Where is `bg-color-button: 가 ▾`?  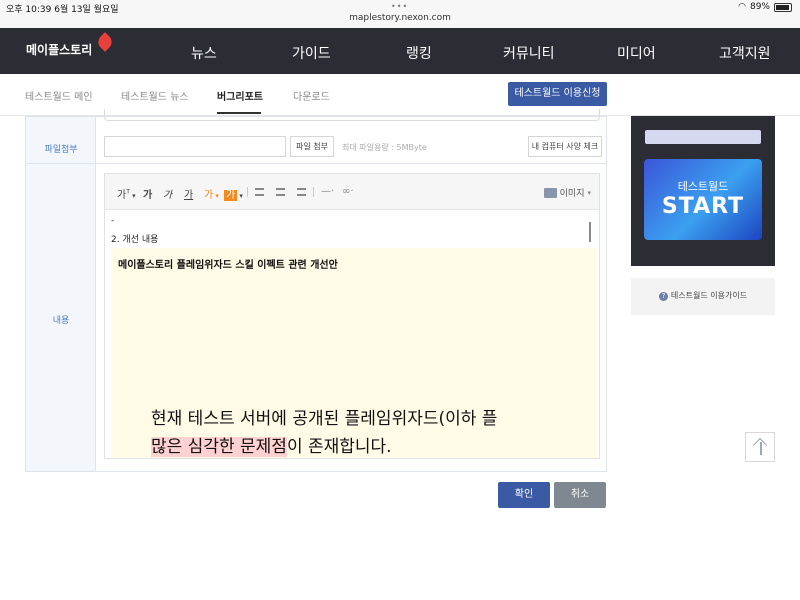 bg-color-button: 가 ▾ is located at coordinates (233, 193).